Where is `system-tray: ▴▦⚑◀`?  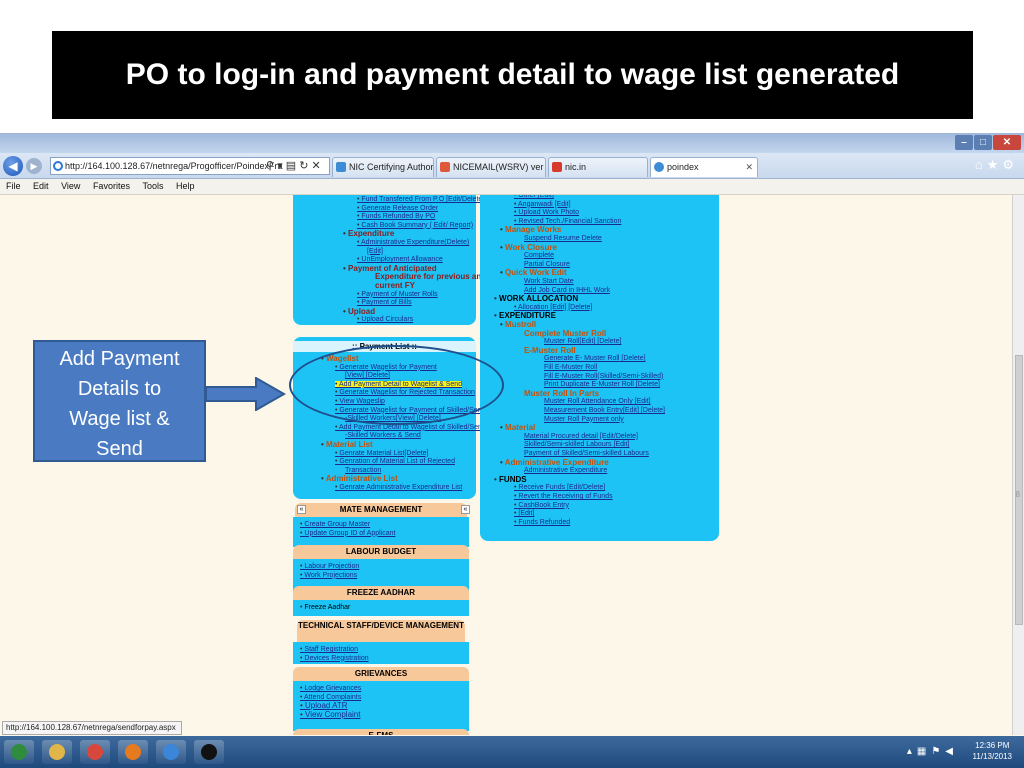 system-tray: ▴▦⚑◀ is located at coordinates (932, 751).